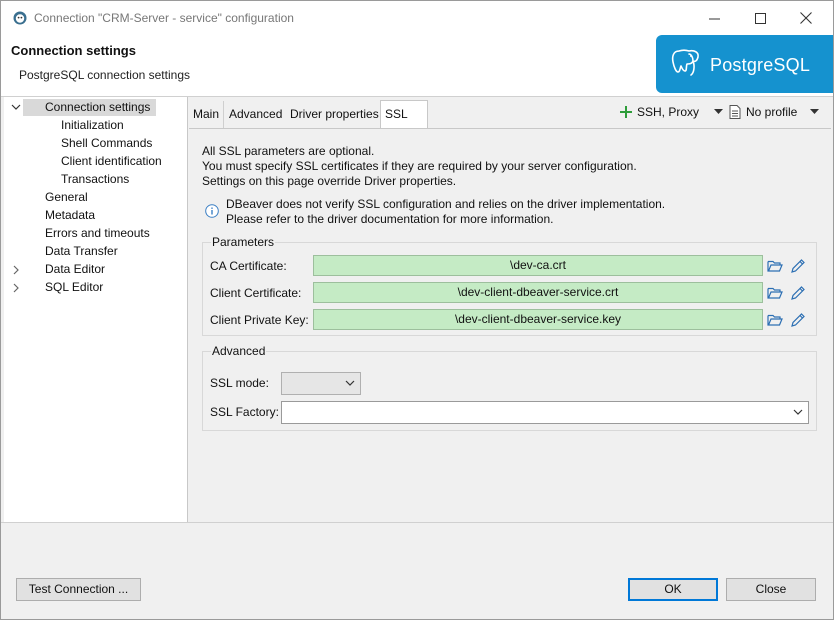  What do you see at coordinates (106, 143) in the screenshot?
I see `nav-item-shell-commands: Shell Commands` at bounding box center [106, 143].